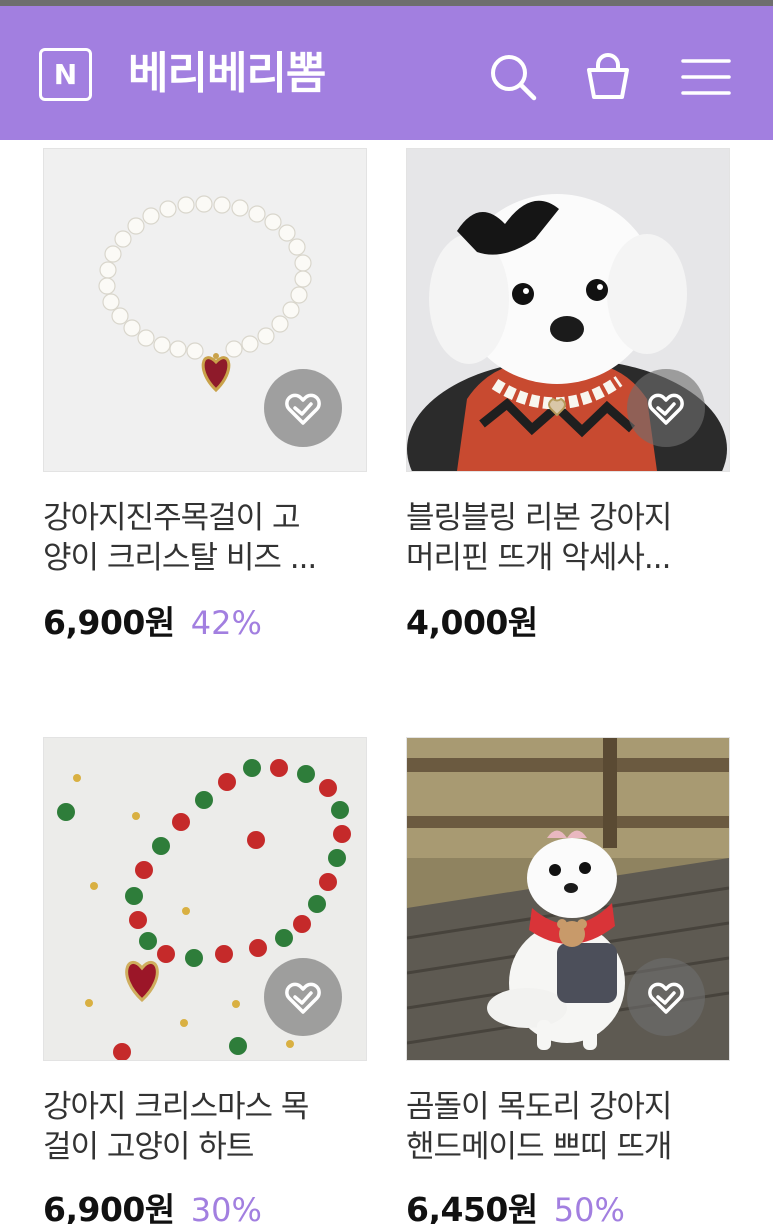 This screenshot has height=1224, width=773. I want to click on cart-button, so click(608, 77).